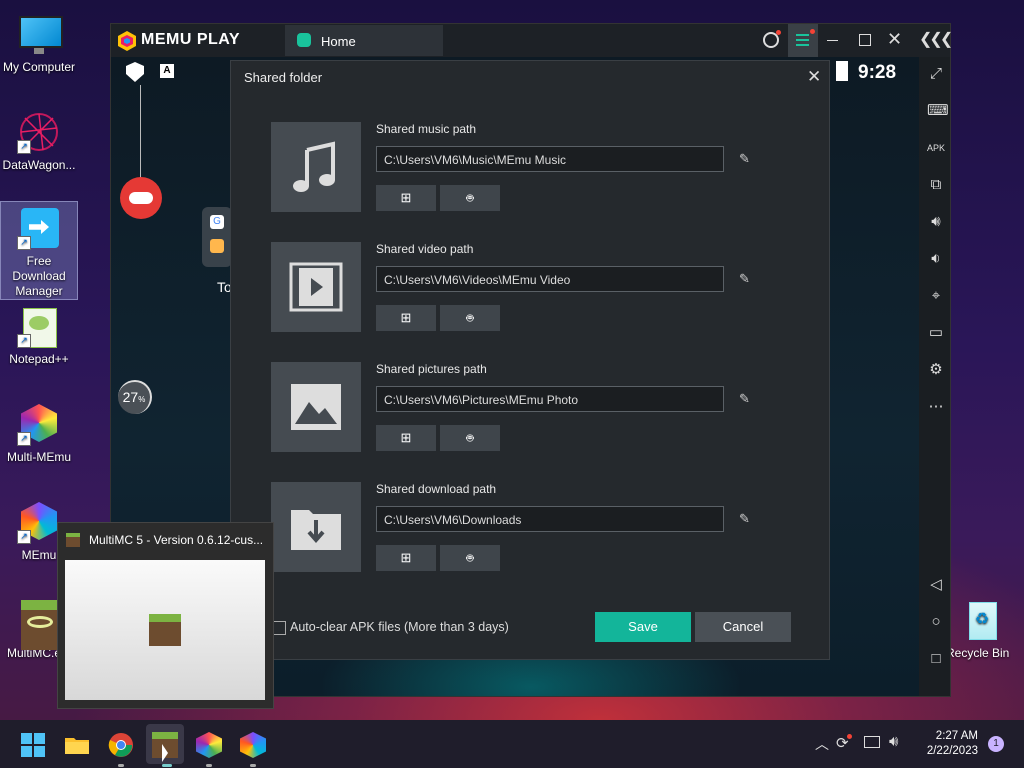 The image size is (1024, 768). What do you see at coordinates (283, 77) in the screenshot?
I see `dialog-title: Shared folder` at bounding box center [283, 77].